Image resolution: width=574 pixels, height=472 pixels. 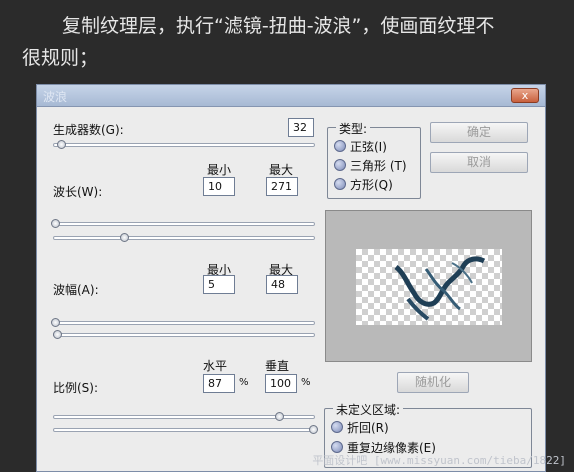 I want to click on preview-transparency, so click(x=429, y=287).